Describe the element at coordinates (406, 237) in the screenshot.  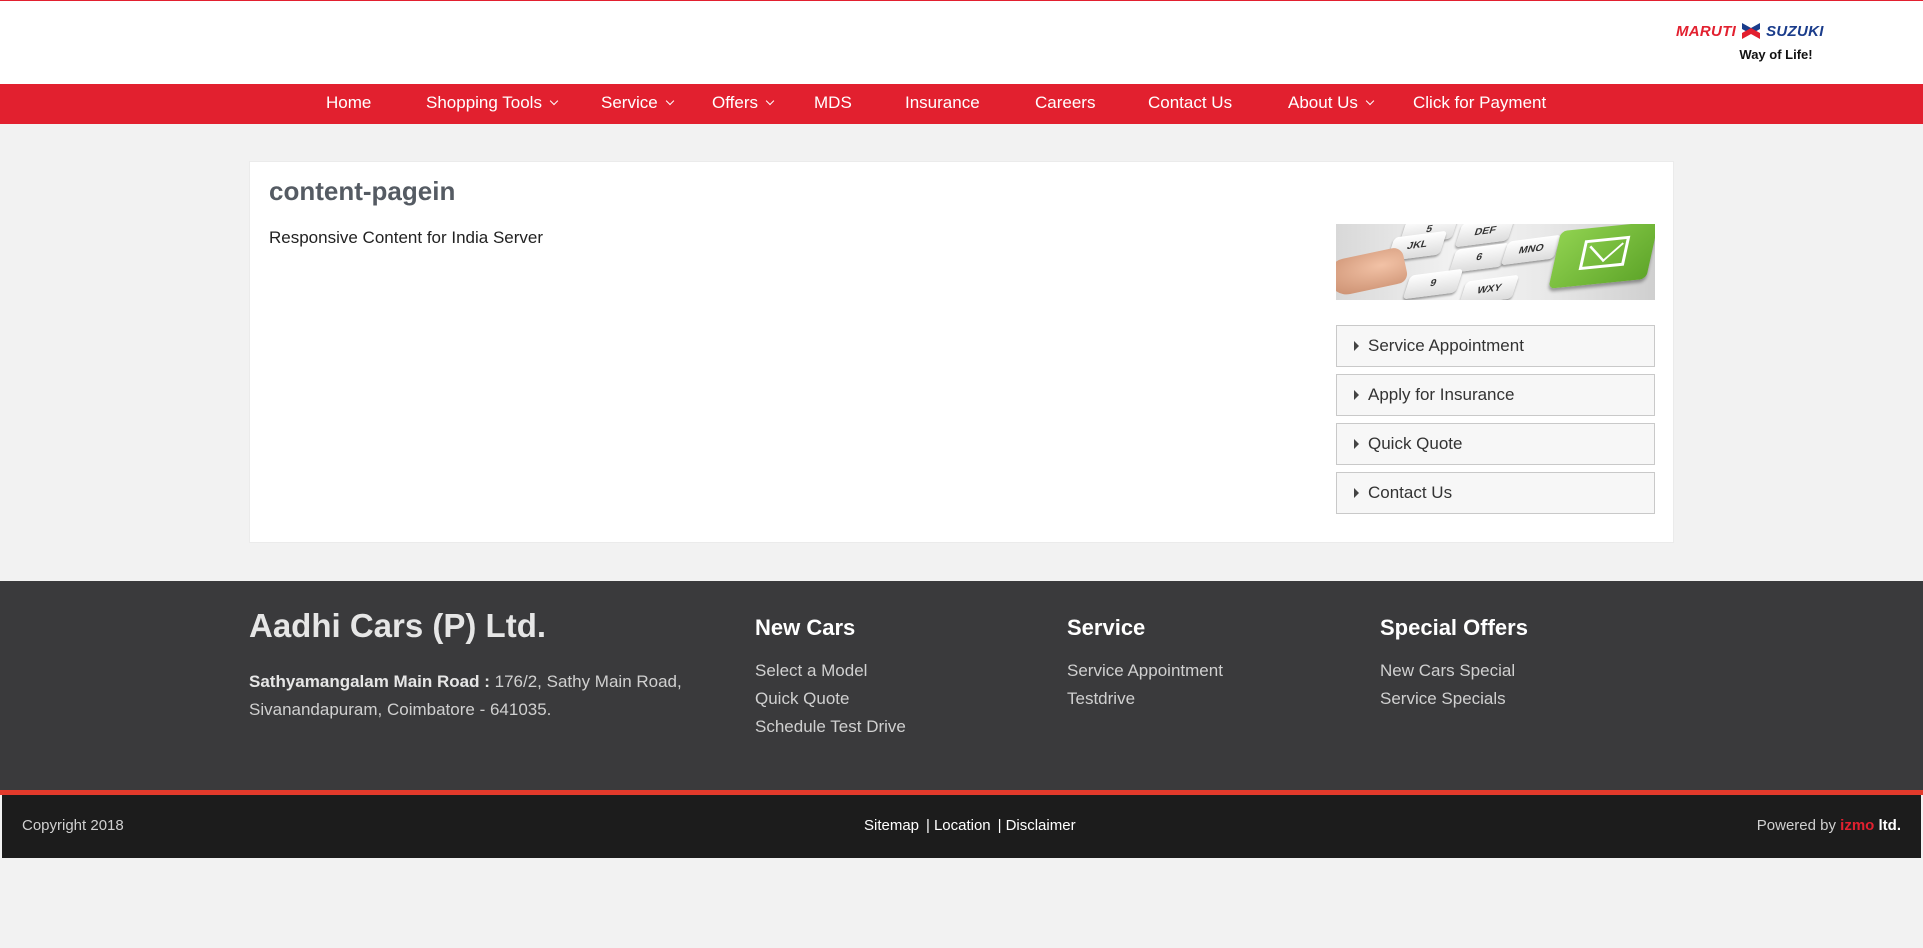
I see `page-text: Responsive Content for India Server` at that location.